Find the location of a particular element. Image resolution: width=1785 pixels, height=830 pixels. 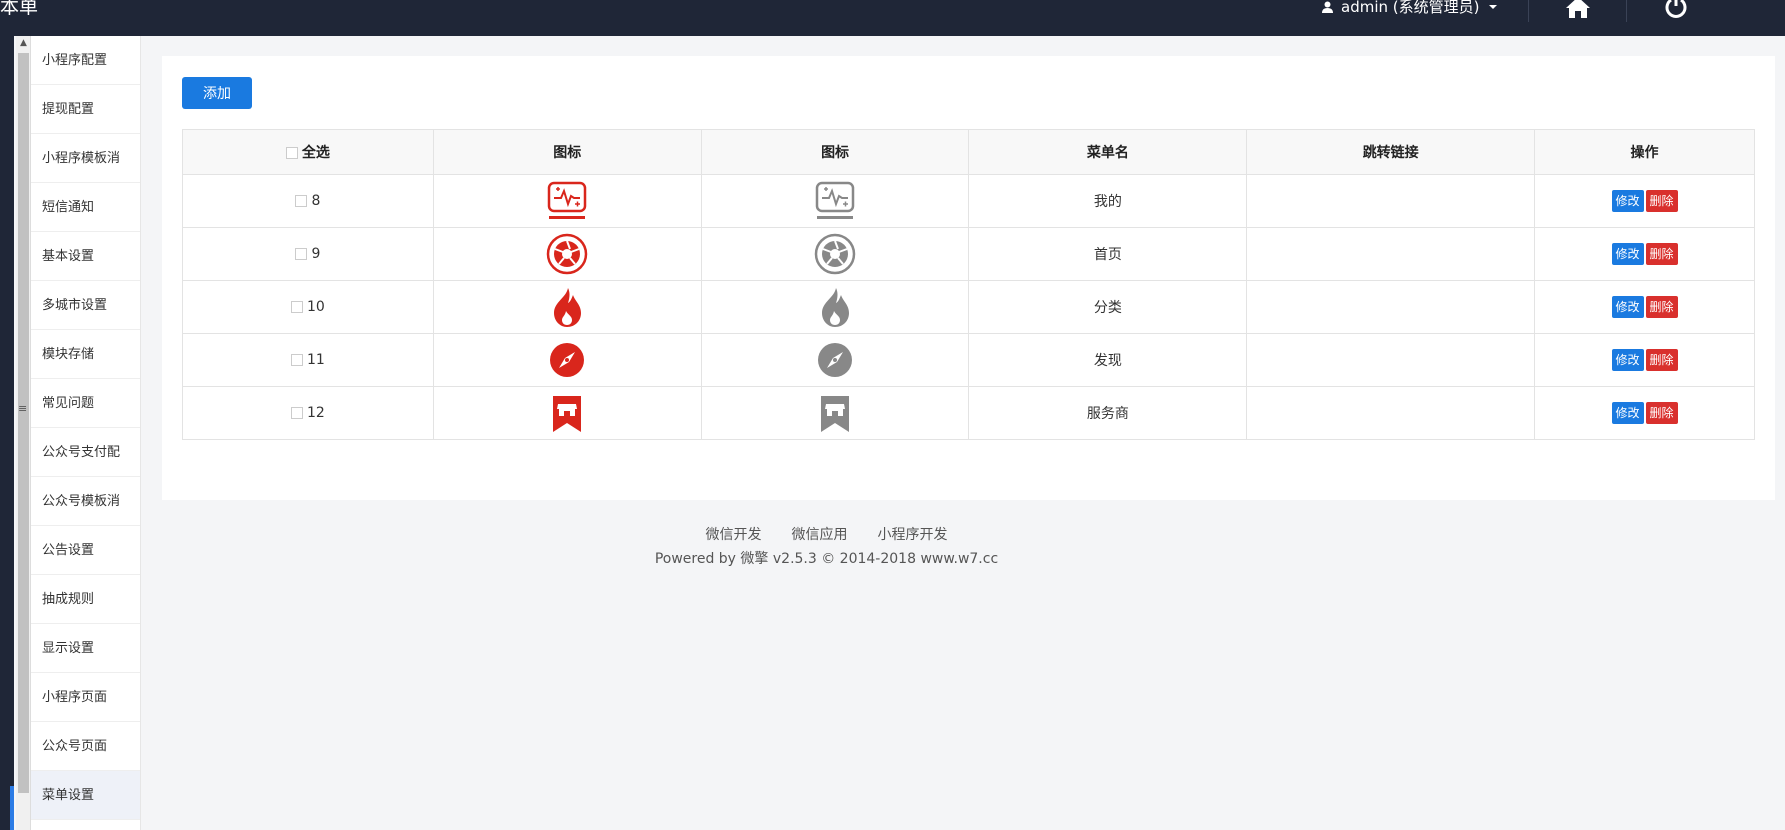

user-icon is located at coordinates (1327, 7).